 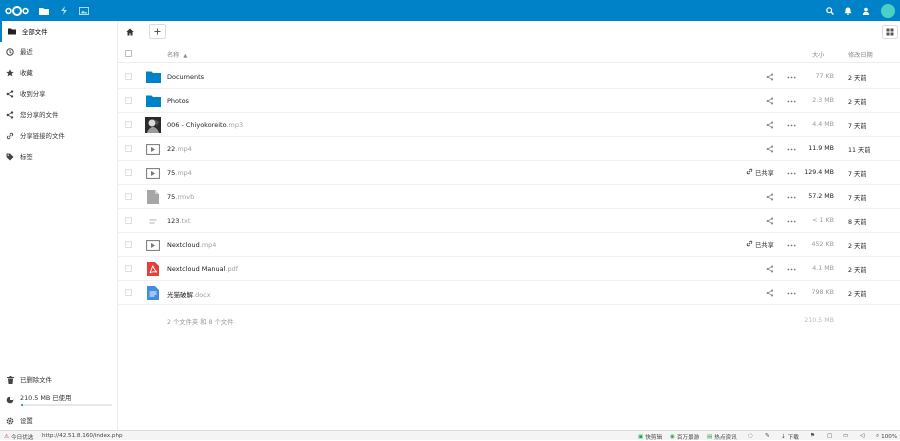 What do you see at coordinates (205, 125) in the screenshot?
I see `file-name: 006 - Chiyokoreito.mp3` at bounding box center [205, 125].